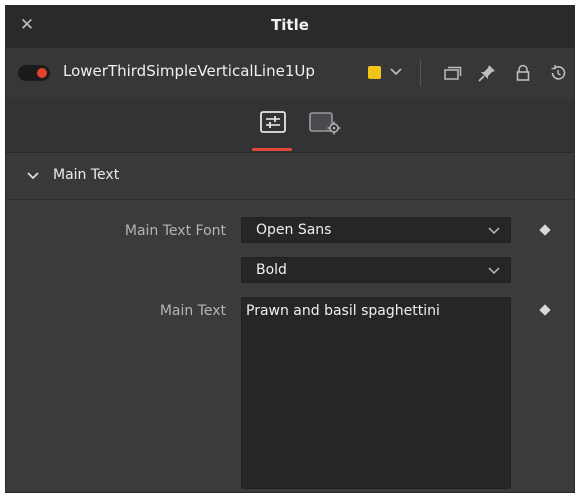  Describe the element at coordinates (86, 175) in the screenshot. I see `section-label: Main Text` at that location.